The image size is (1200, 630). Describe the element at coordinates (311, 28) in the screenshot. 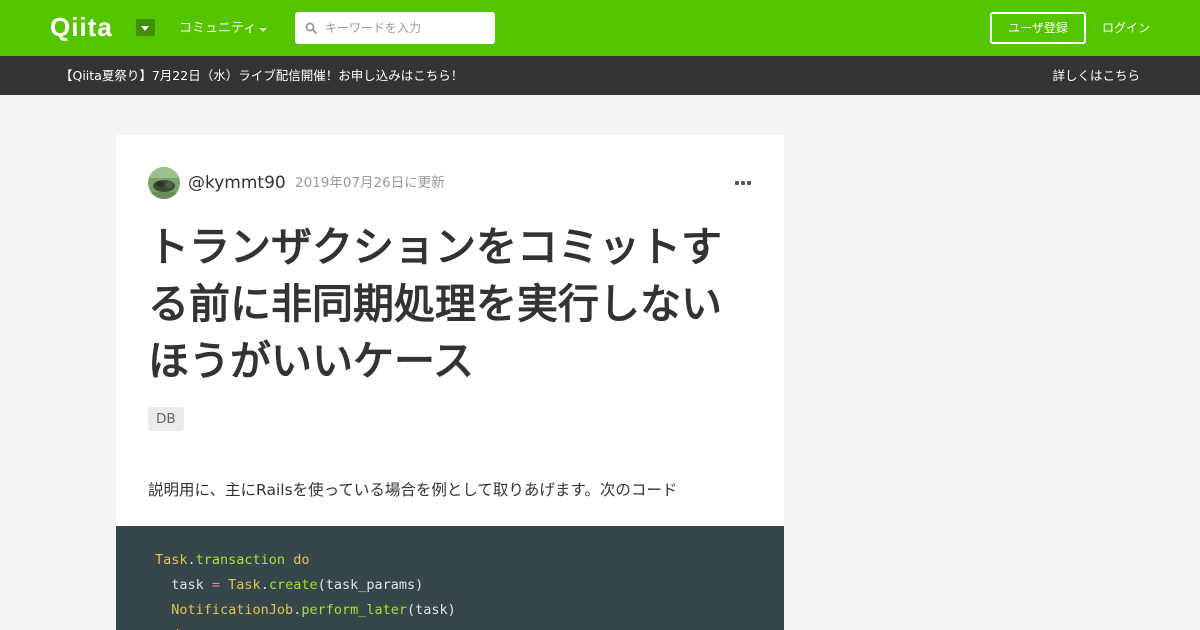

I see `search-icon` at that location.